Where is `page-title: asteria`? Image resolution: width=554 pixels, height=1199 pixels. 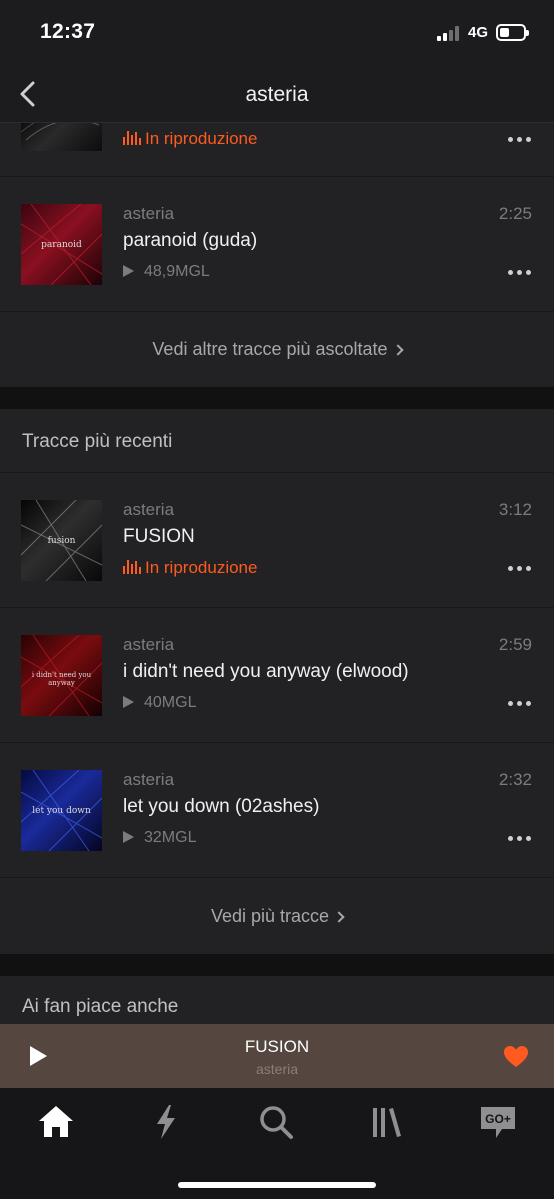
page-title: asteria is located at coordinates (277, 94).